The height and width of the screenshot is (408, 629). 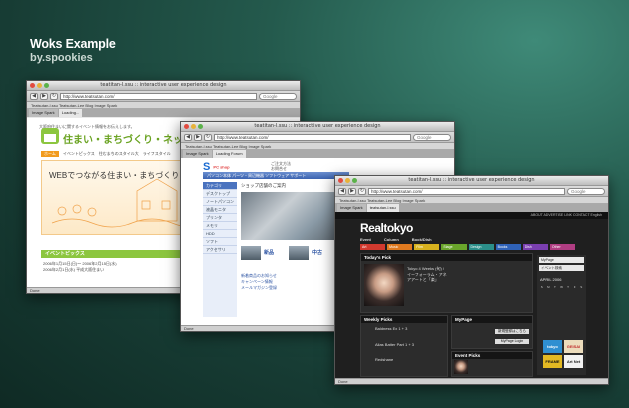 I want to click on site-logo: Realtokyo, so click(x=386, y=228).